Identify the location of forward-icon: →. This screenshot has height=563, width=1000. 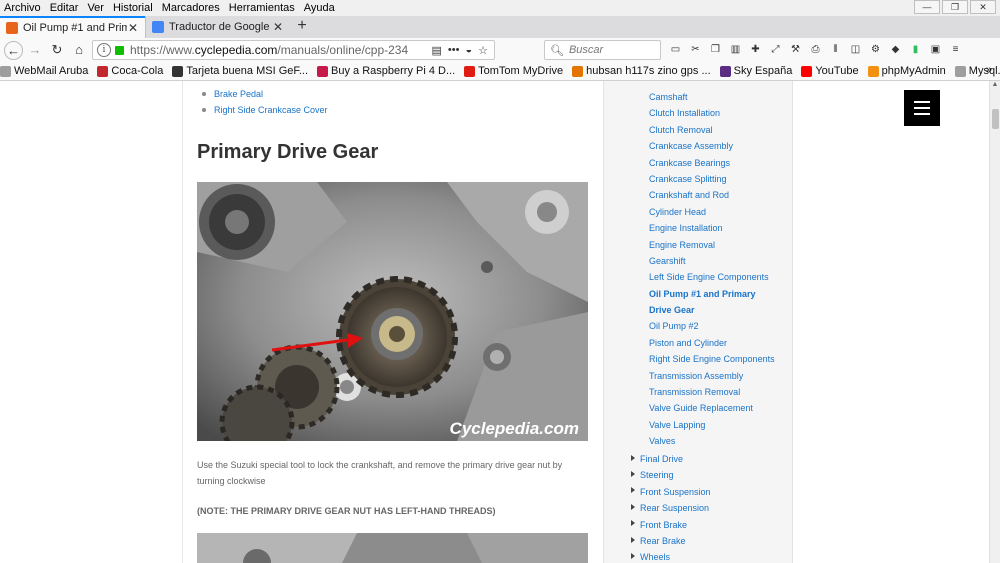
(35, 50).